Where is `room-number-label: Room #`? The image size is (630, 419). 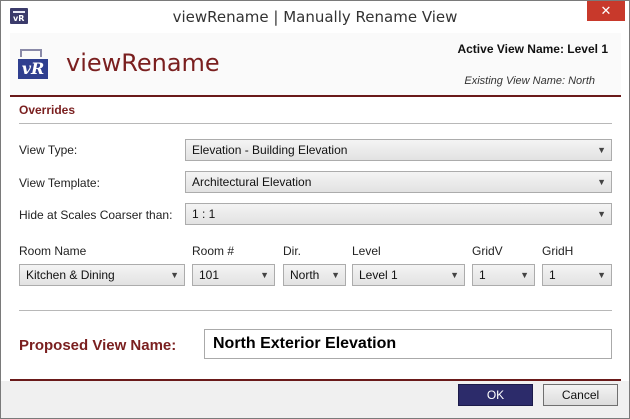 room-number-label: Room # is located at coordinates (213, 251).